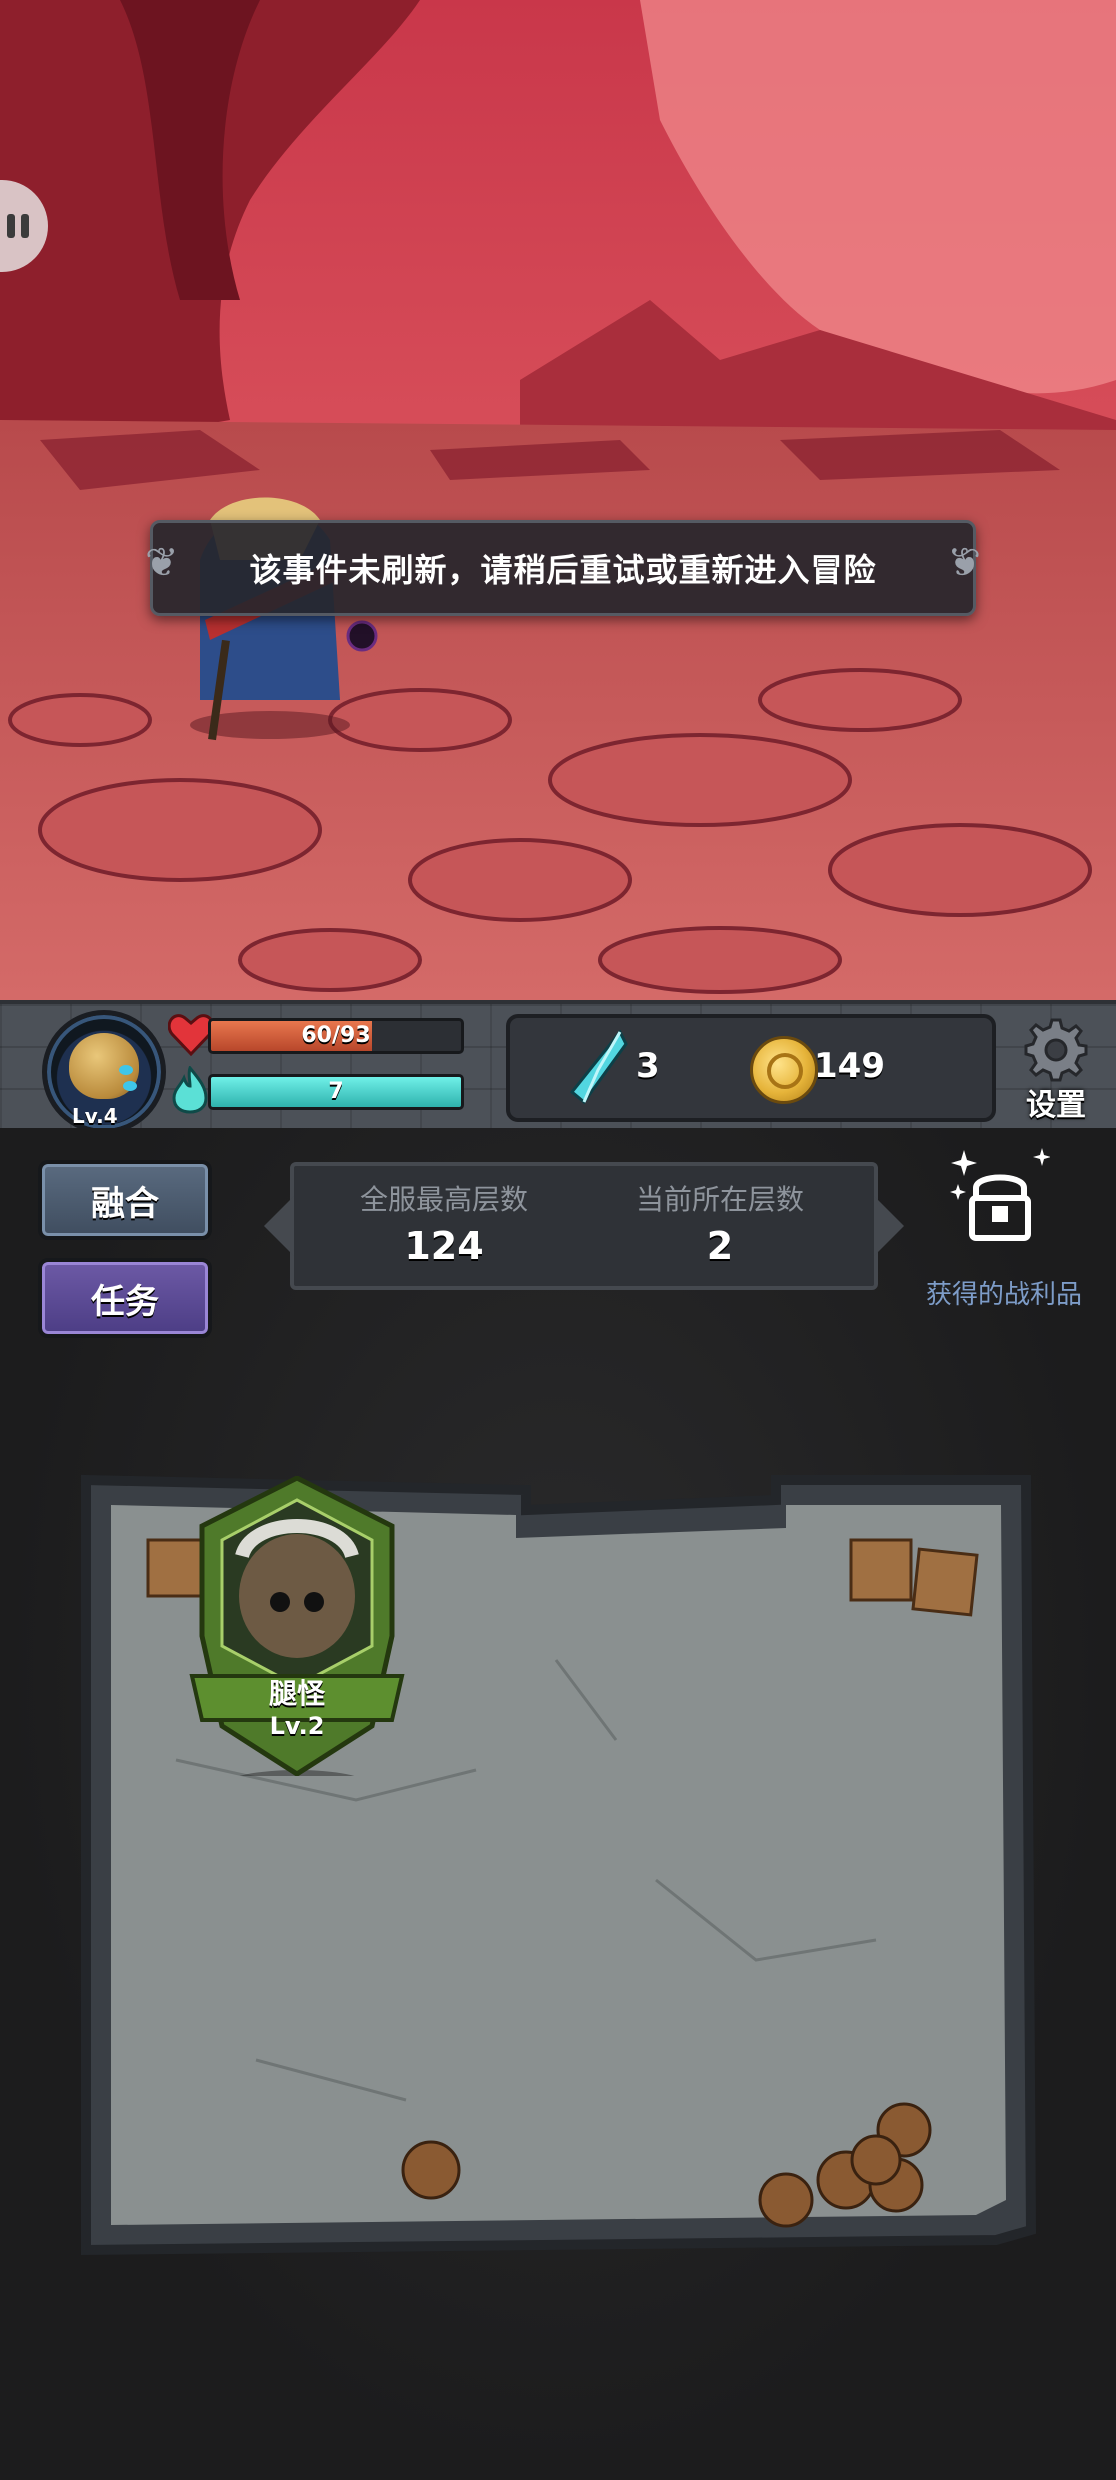  What do you see at coordinates (95, 1116) in the screenshot?
I see `player-level: Lv.4` at bounding box center [95, 1116].